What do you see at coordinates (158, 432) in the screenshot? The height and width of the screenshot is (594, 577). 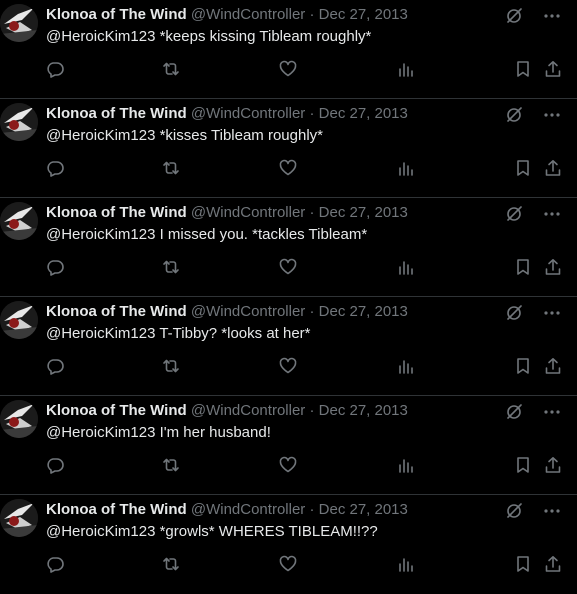 I see `tweet-text: @HeroicKim123 I'm her husband!` at bounding box center [158, 432].